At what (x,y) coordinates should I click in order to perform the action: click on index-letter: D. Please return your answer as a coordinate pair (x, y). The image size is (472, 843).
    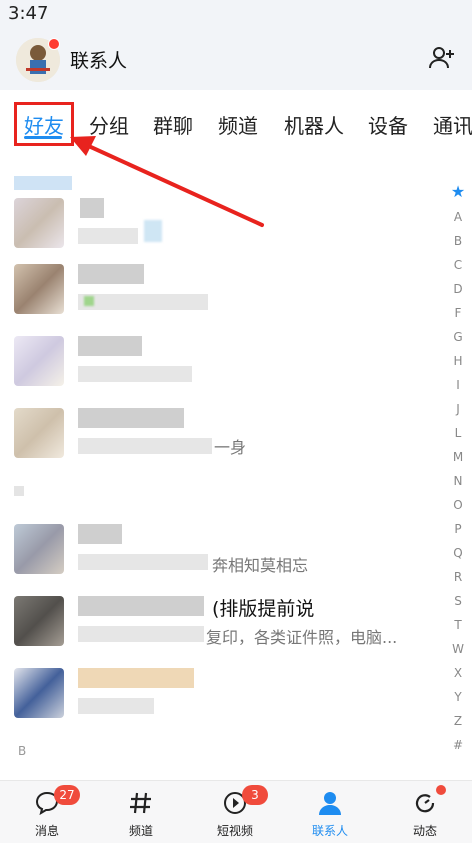
    Looking at the image, I should click on (458, 289).